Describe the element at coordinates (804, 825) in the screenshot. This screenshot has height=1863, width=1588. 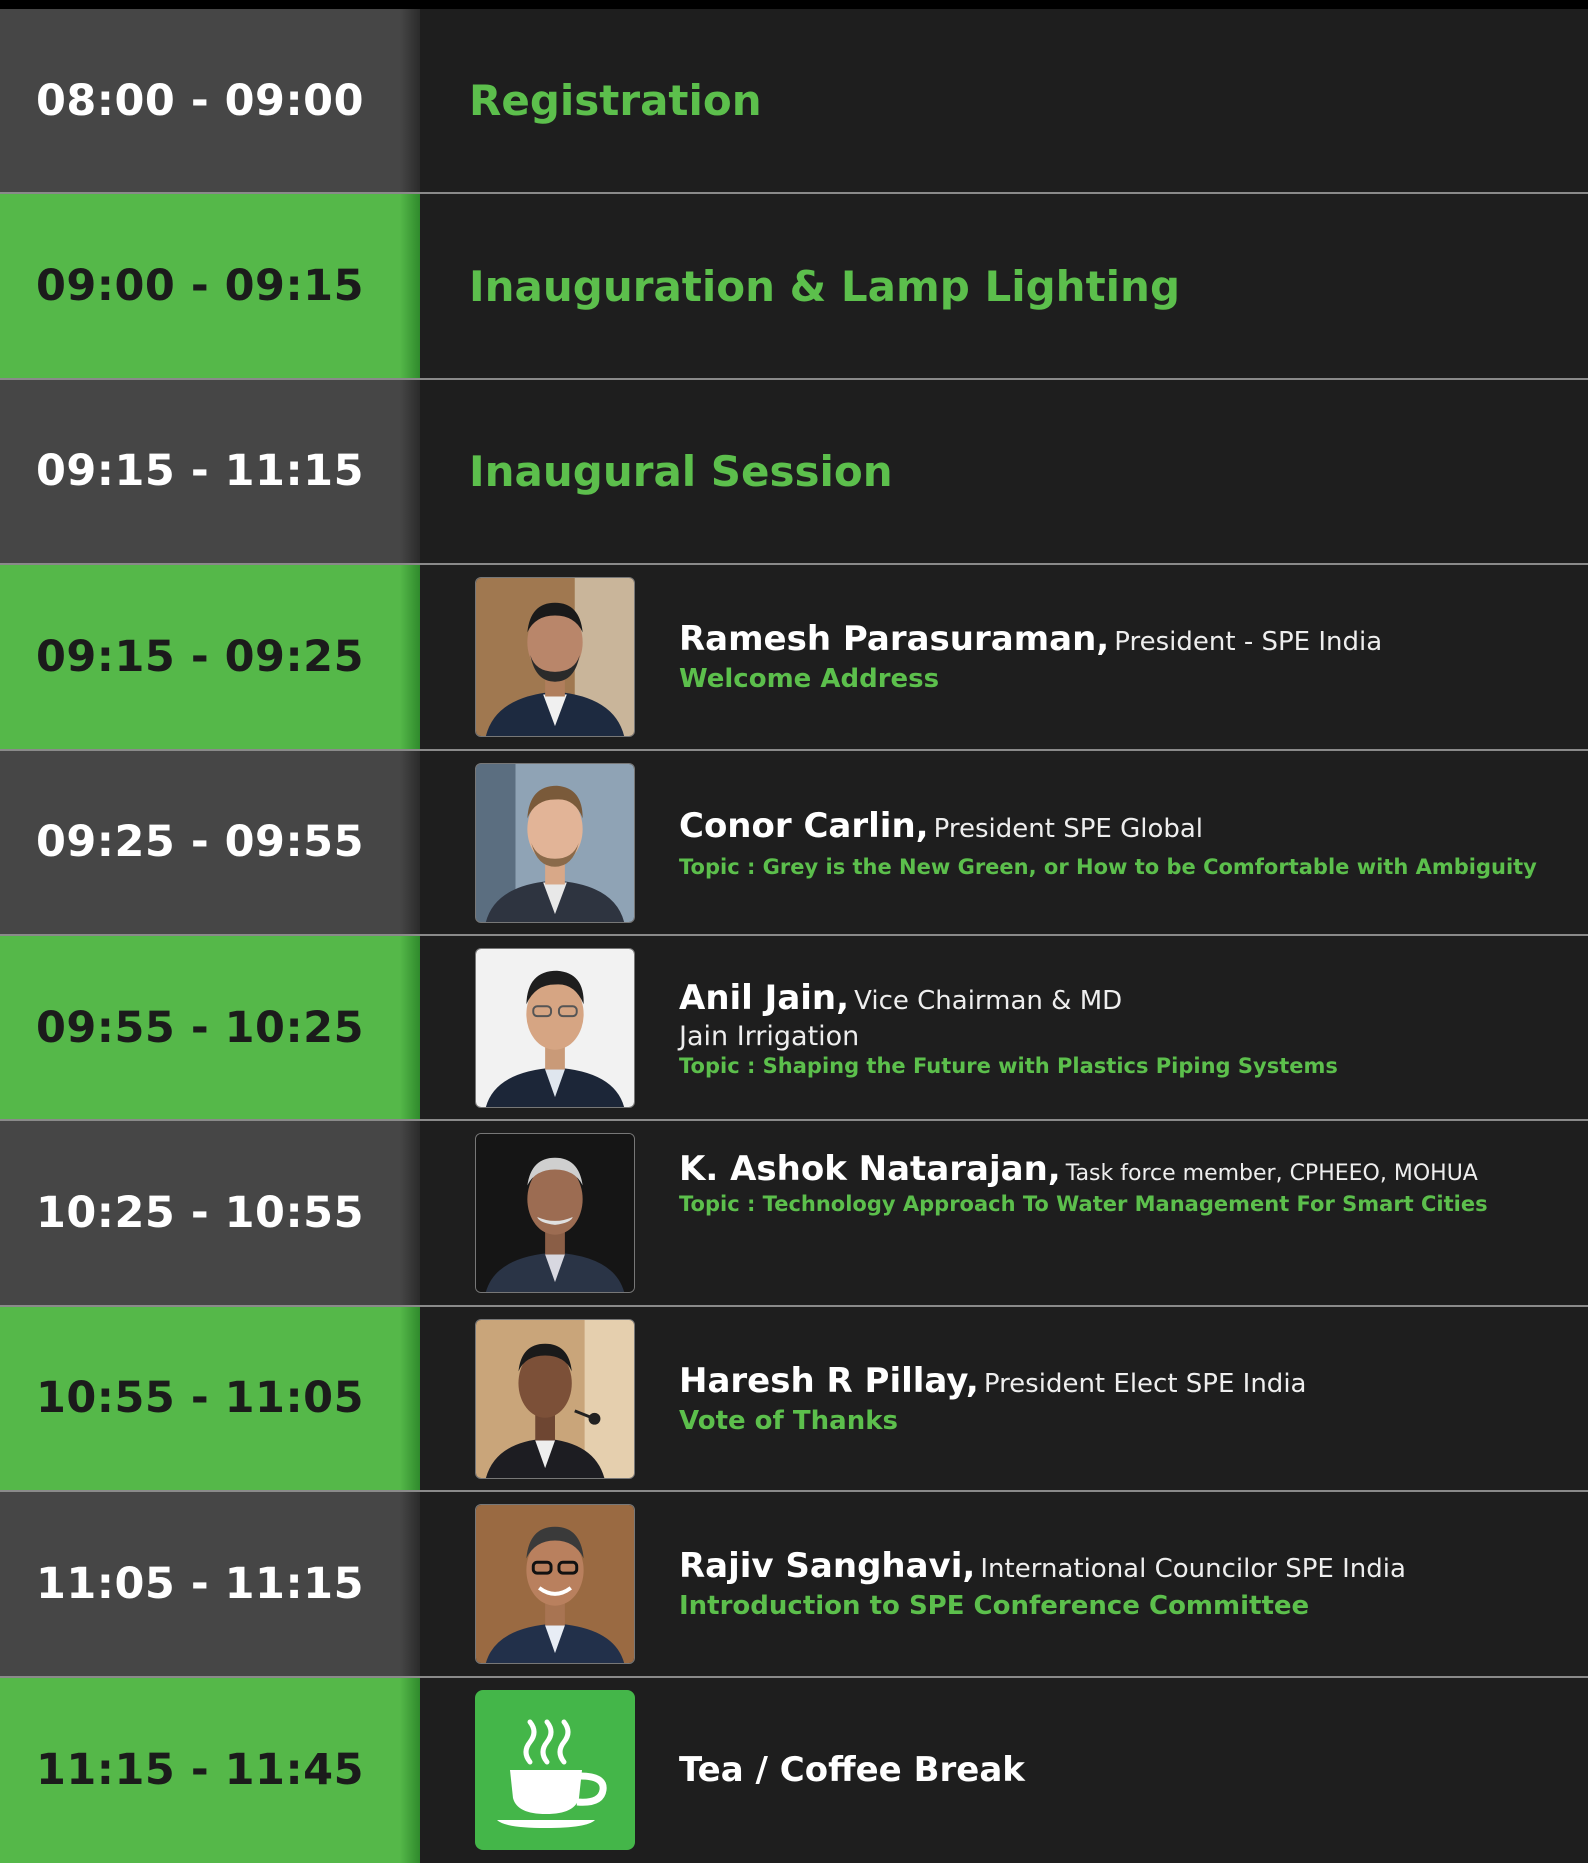
I see `speaker-name: Conor Carlin,` at that location.